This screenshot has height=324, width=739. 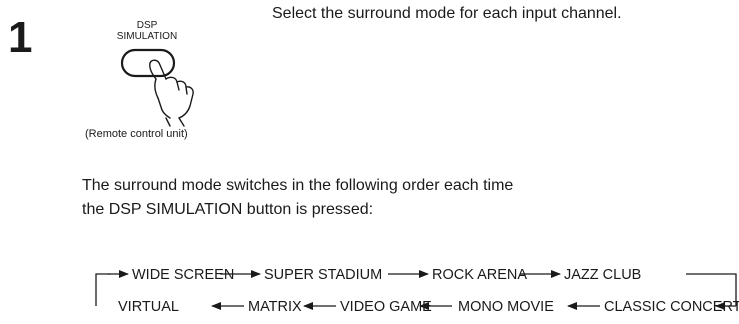 I want to click on mode-video-game: VIDEO GAME, so click(x=386, y=307).